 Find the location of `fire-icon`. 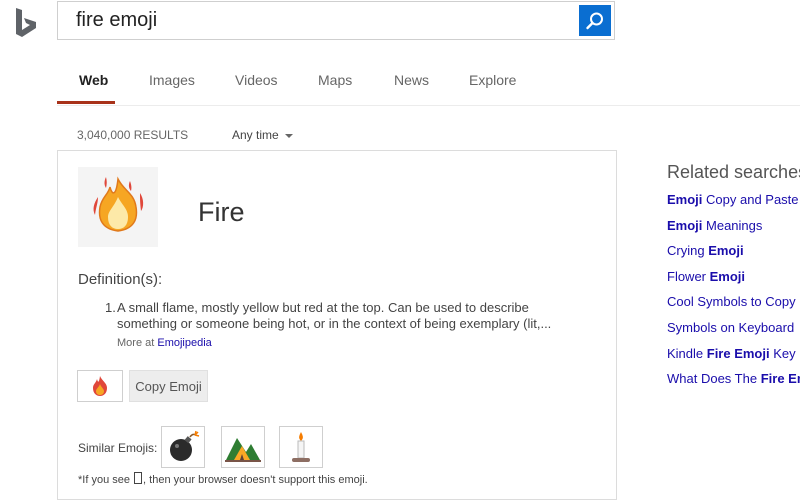

fire-icon is located at coordinates (100, 386).